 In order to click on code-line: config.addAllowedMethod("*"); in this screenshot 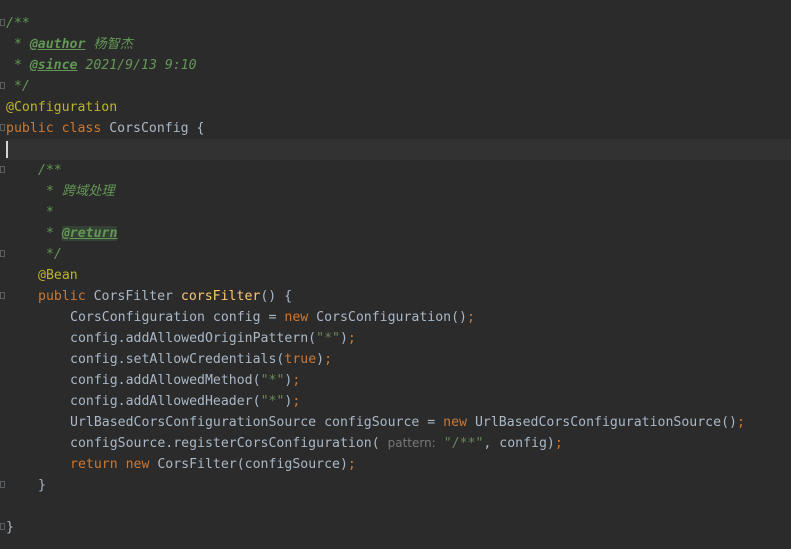, I will do `click(185, 380)`.